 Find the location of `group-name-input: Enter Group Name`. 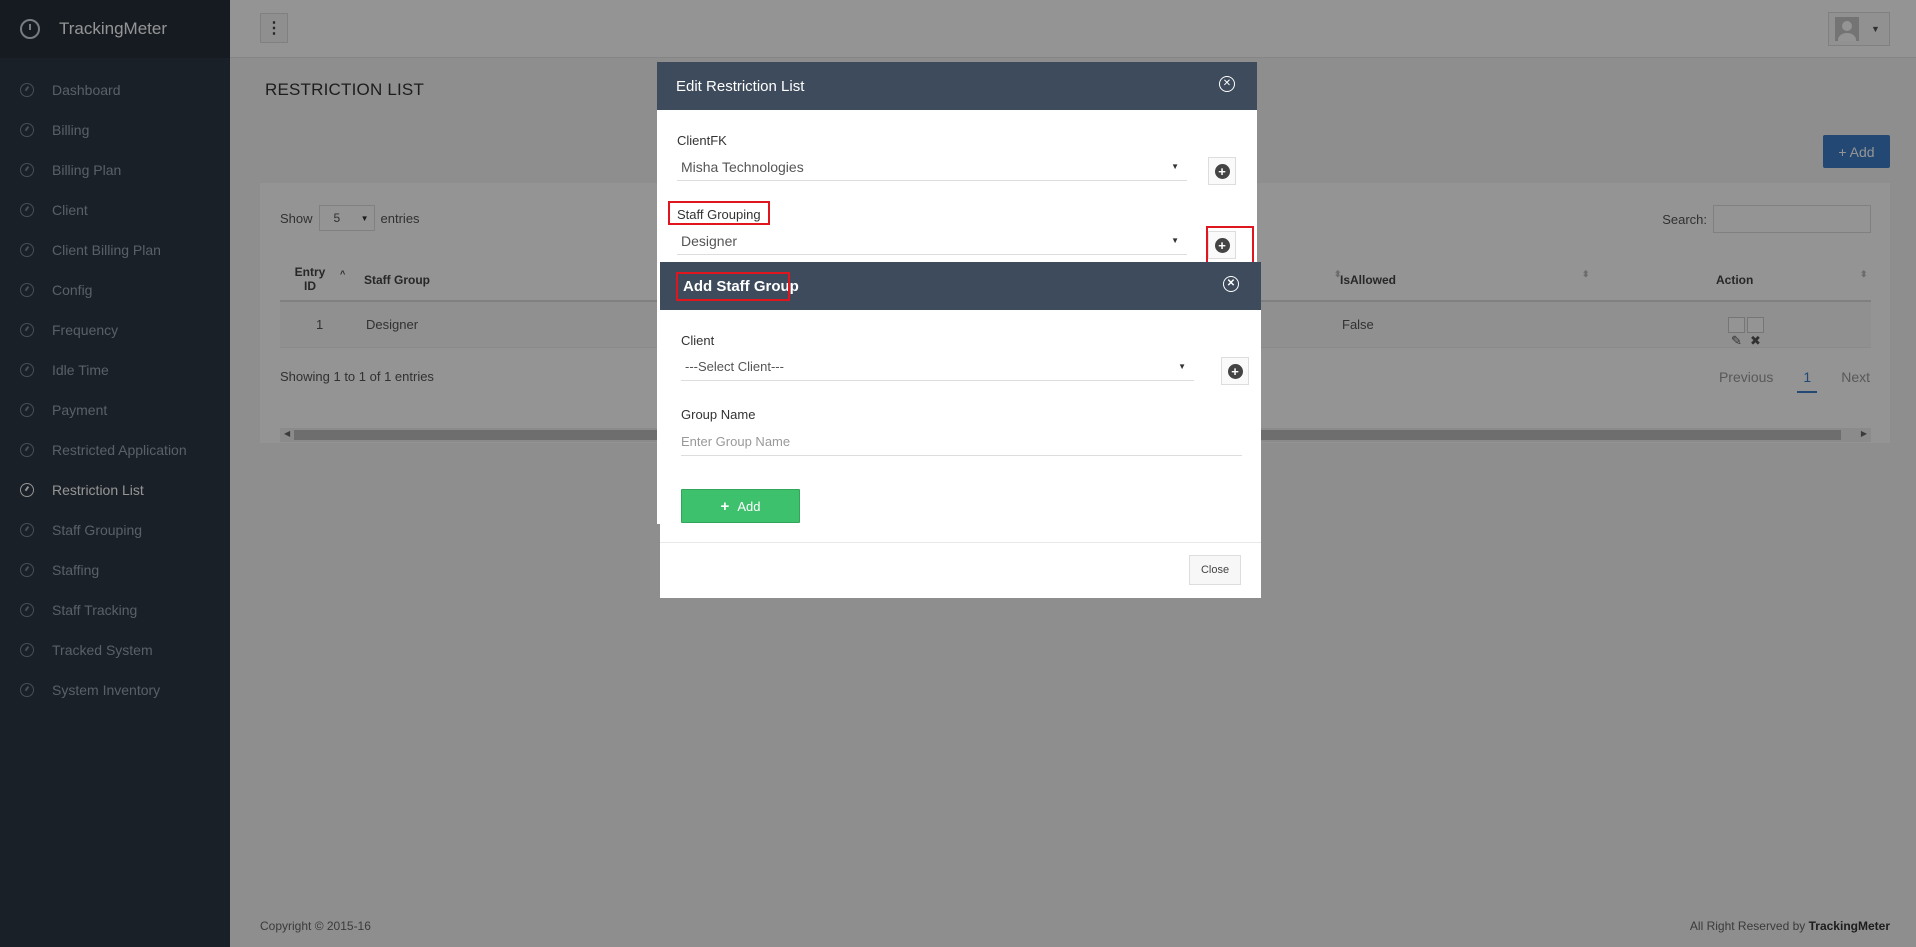

group-name-input: Enter Group Name is located at coordinates (961, 442).